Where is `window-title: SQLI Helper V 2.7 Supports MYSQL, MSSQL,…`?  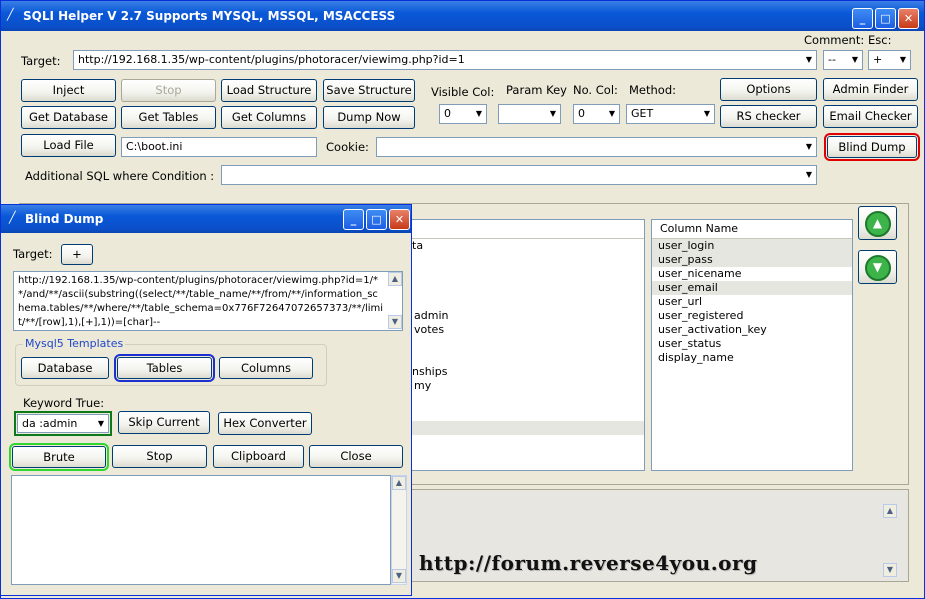
window-title: SQLI Helper V 2.7 Supports MYSQL, MSSQL,… is located at coordinates (209, 16).